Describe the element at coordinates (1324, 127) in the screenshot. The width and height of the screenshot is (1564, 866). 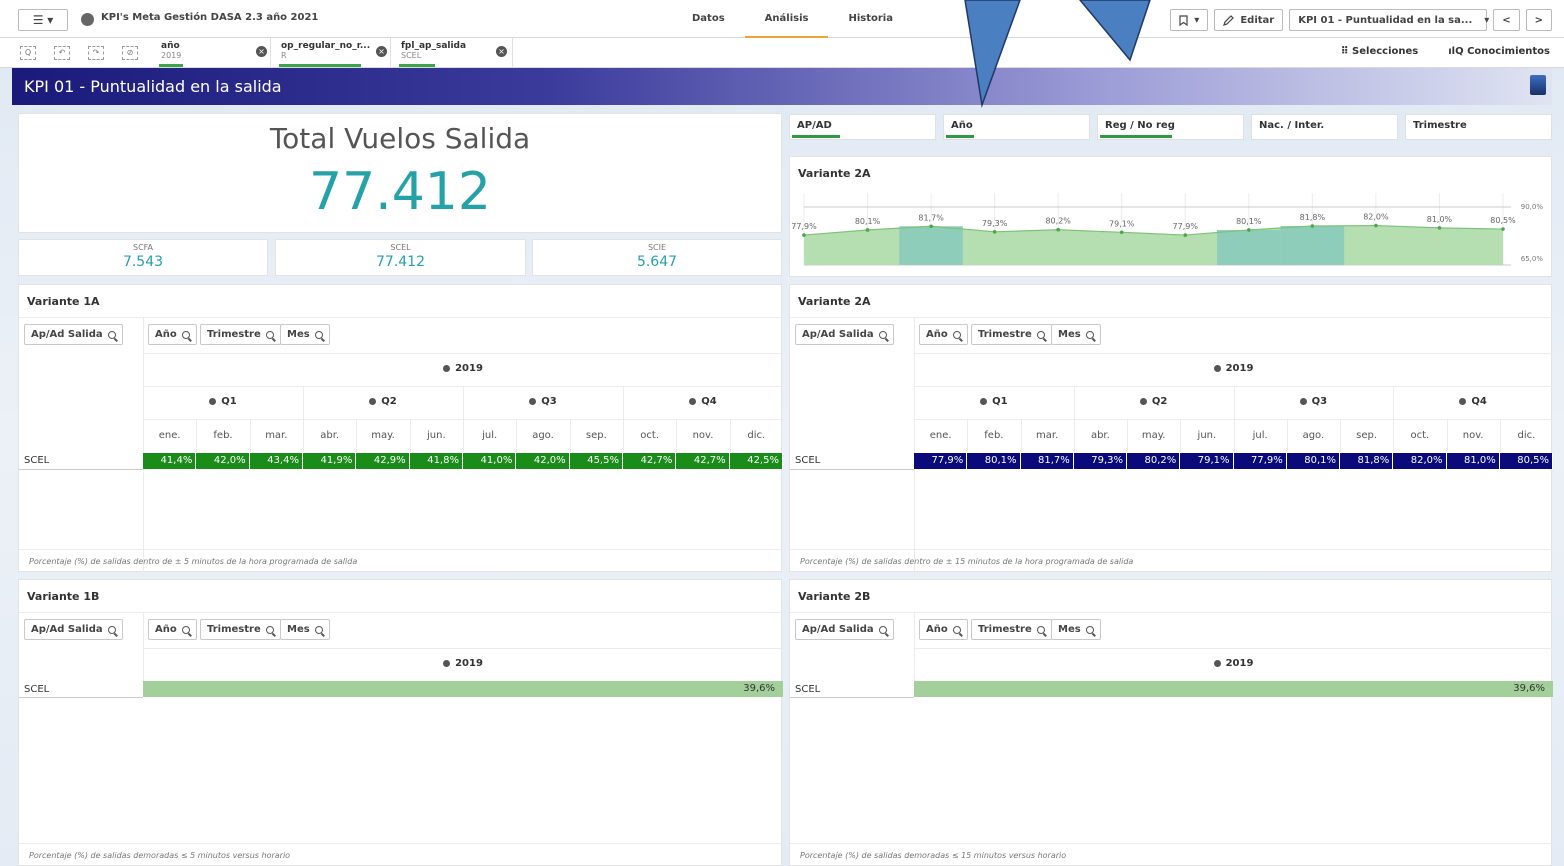
I see `filter-nac-inter: Nac. / Inter.` at that location.